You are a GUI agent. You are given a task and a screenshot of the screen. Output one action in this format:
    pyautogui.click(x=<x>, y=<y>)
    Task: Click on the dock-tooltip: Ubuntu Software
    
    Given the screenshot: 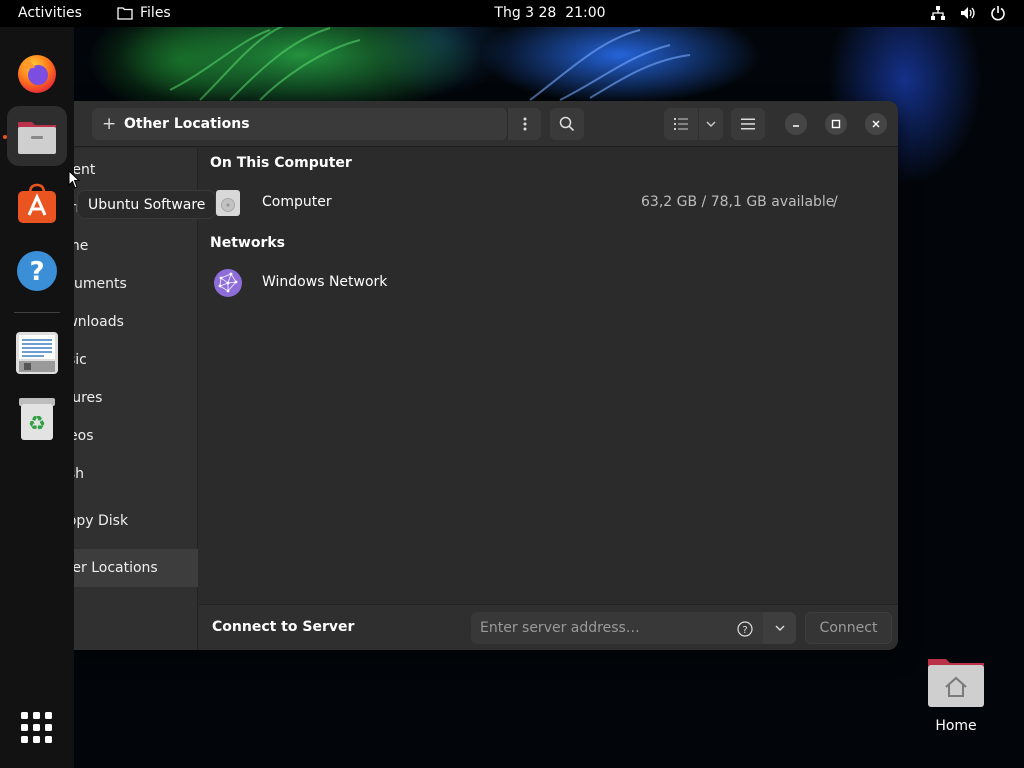 What is the action you would take?
    pyautogui.click(x=147, y=204)
    